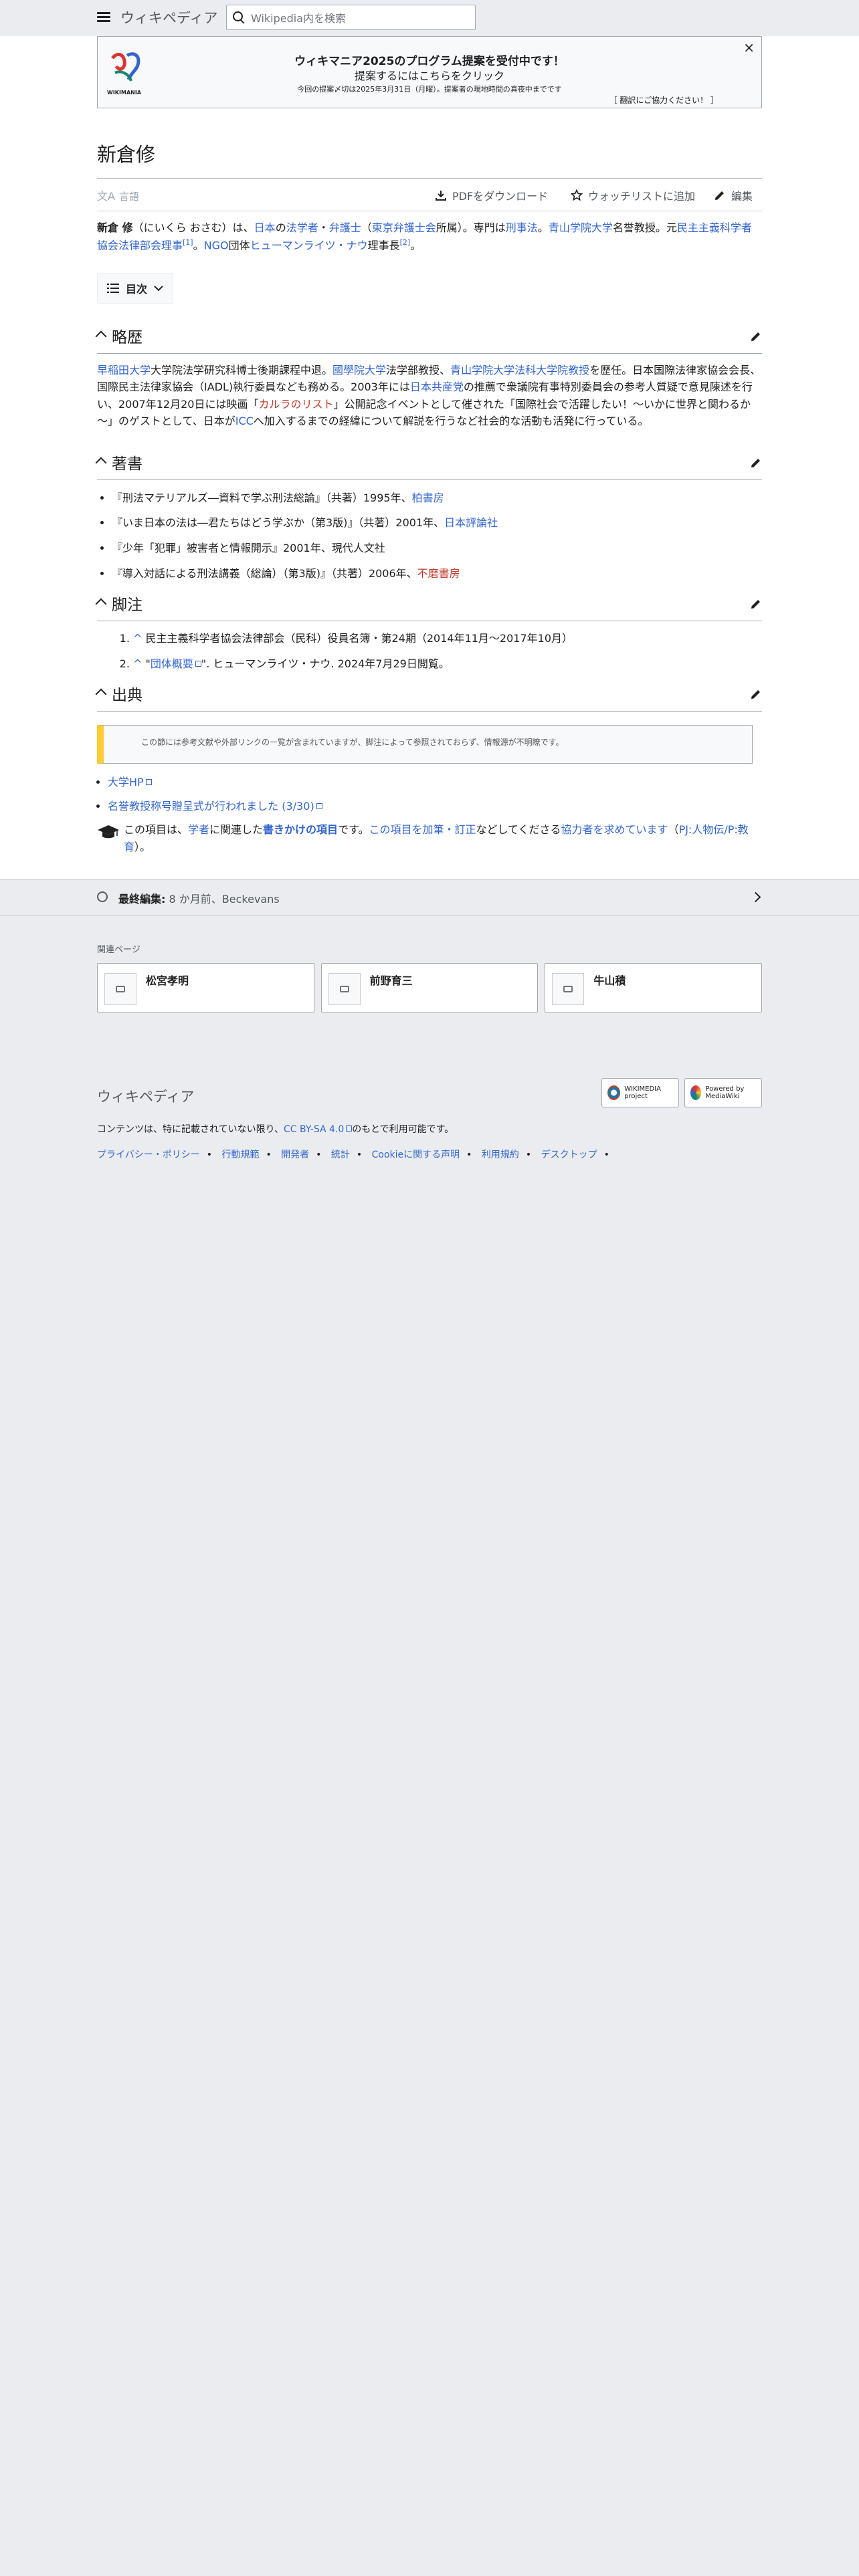  Describe the element at coordinates (664, 100) in the screenshot. I see `banner-translate-link: ［ 翻訳にご協力ください！ ］` at that location.